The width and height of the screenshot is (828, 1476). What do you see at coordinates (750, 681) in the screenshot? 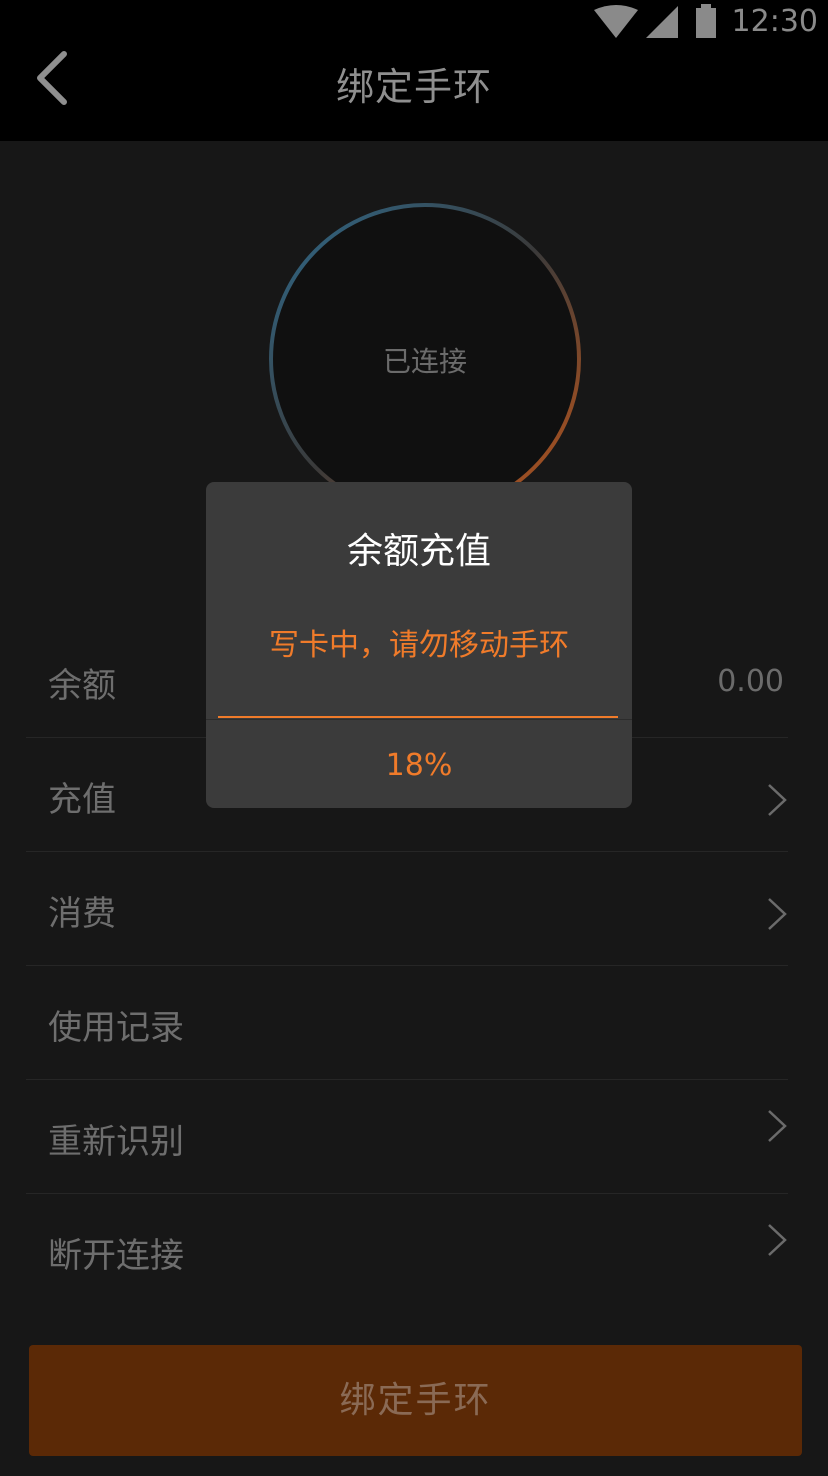
I see `balance-value: 0.00` at bounding box center [750, 681].